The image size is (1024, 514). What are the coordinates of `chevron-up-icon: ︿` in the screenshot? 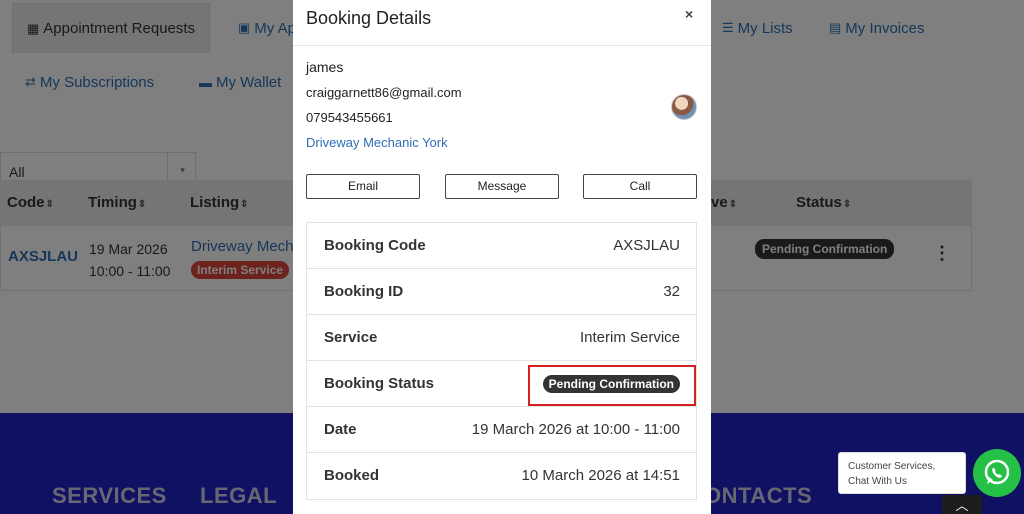 It's located at (962, 505).